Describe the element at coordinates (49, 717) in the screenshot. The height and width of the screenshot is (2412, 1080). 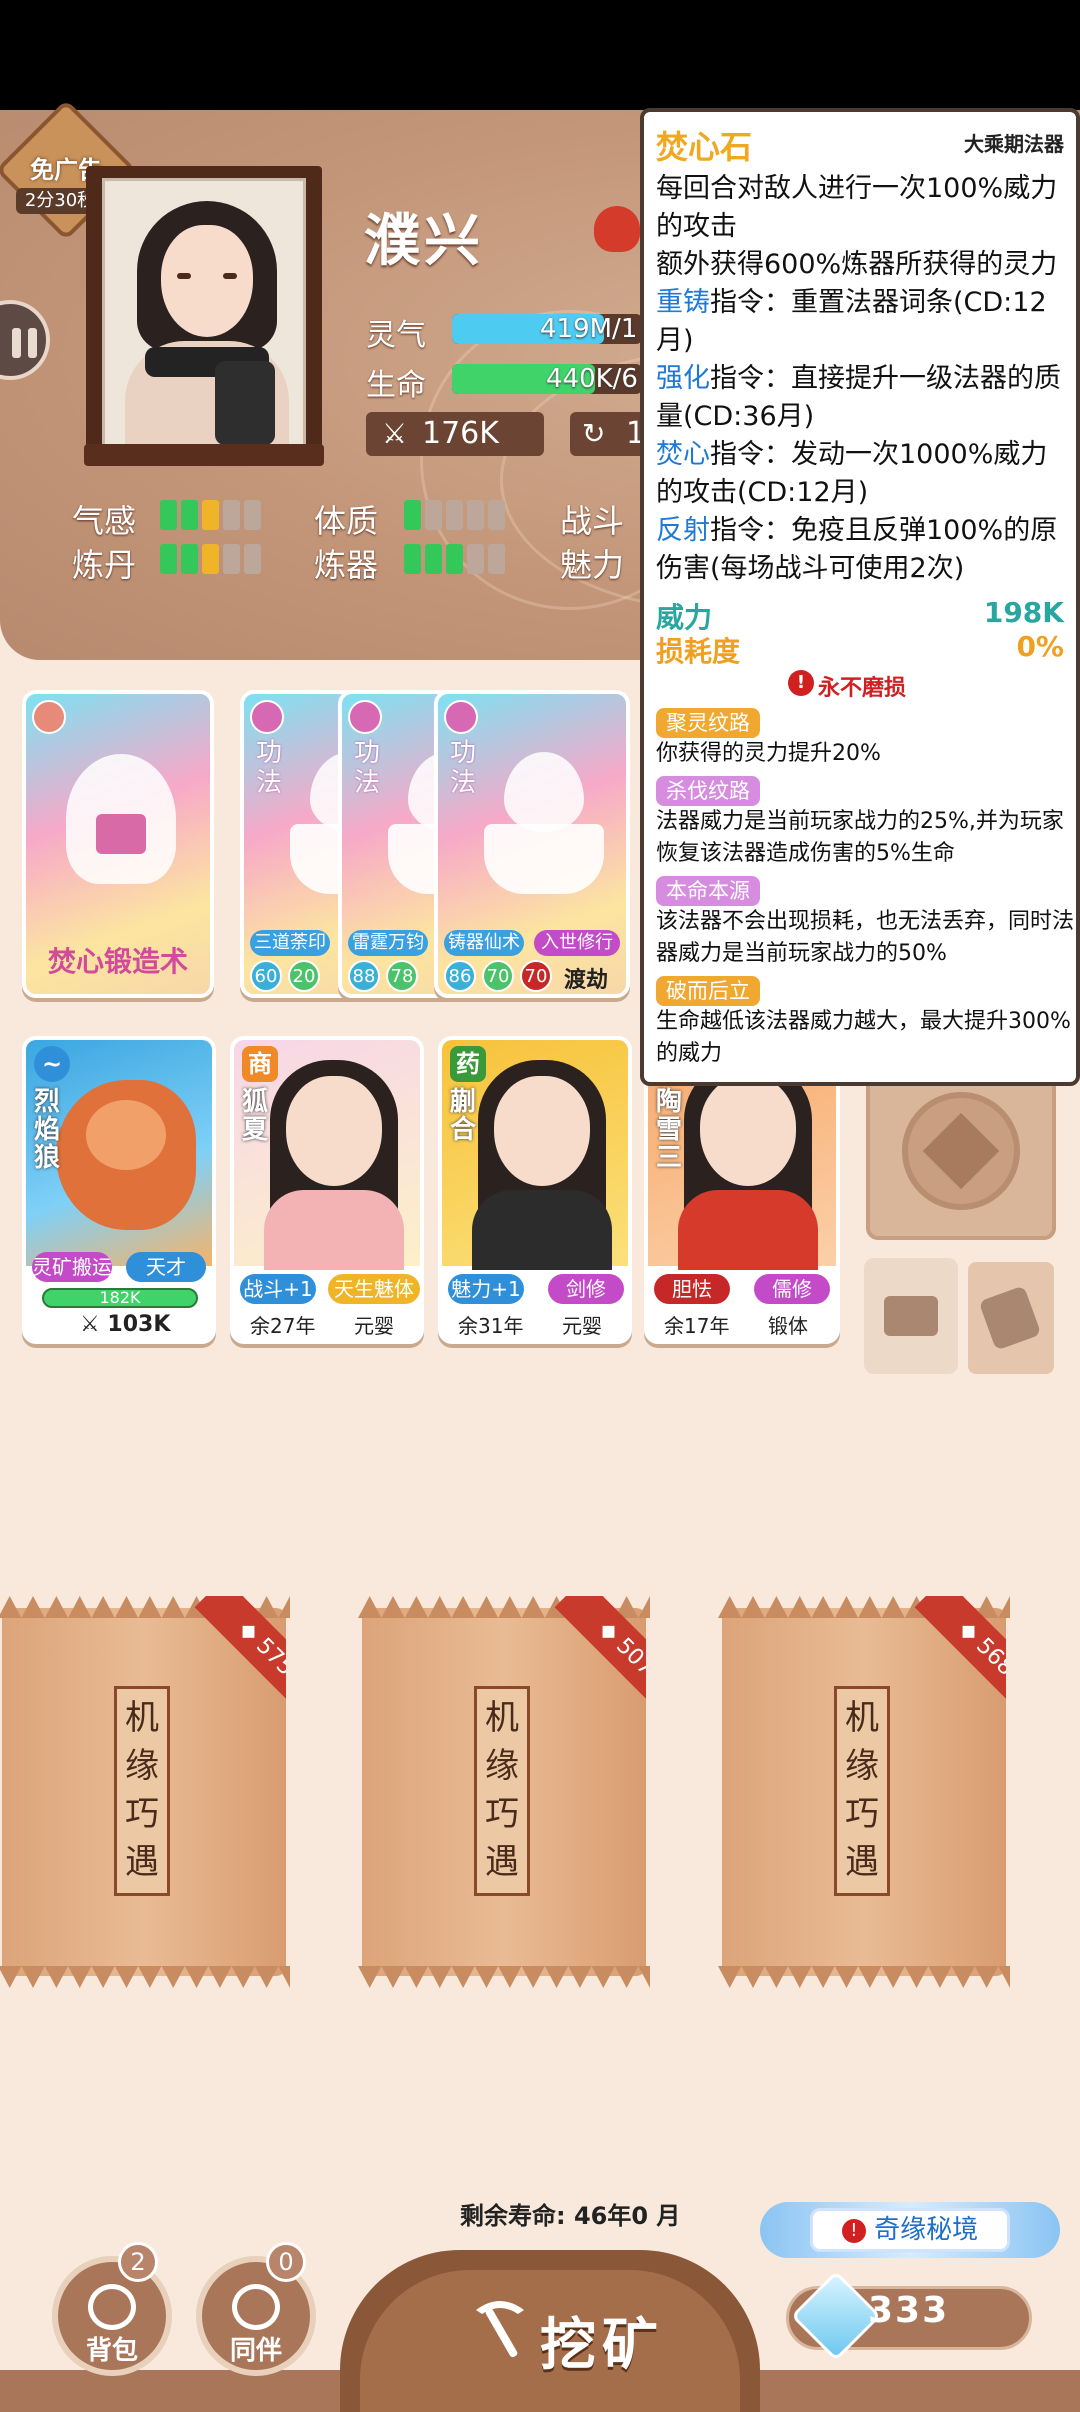
I see `fire-icon` at that location.